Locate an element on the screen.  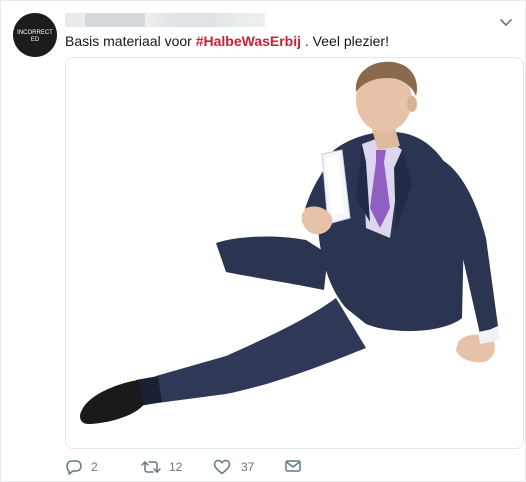
heart-icon is located at coordinates (222, 467).